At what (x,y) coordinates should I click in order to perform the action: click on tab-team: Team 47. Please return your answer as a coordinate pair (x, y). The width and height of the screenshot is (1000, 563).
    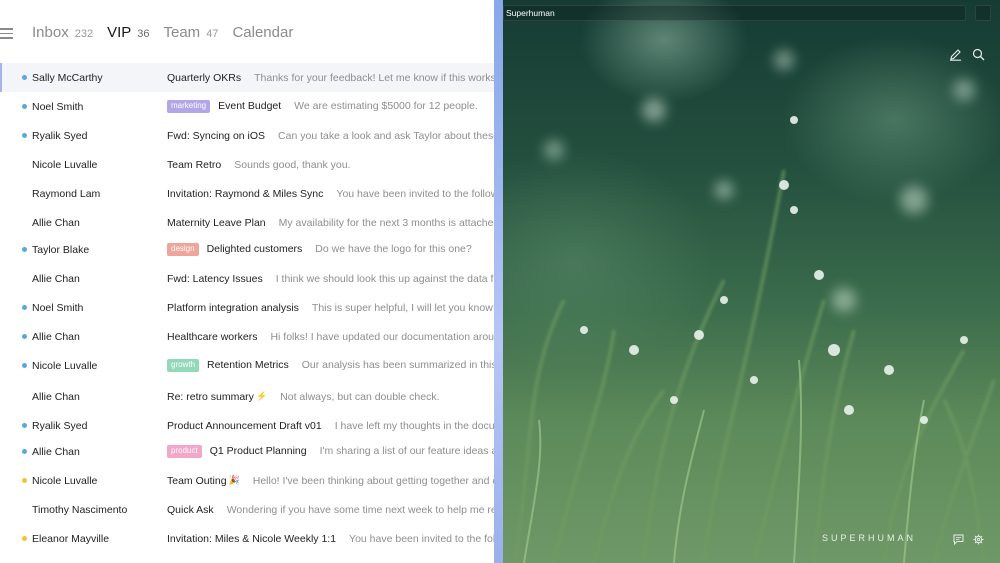
    Looking at the image, I should click on (191, 32).